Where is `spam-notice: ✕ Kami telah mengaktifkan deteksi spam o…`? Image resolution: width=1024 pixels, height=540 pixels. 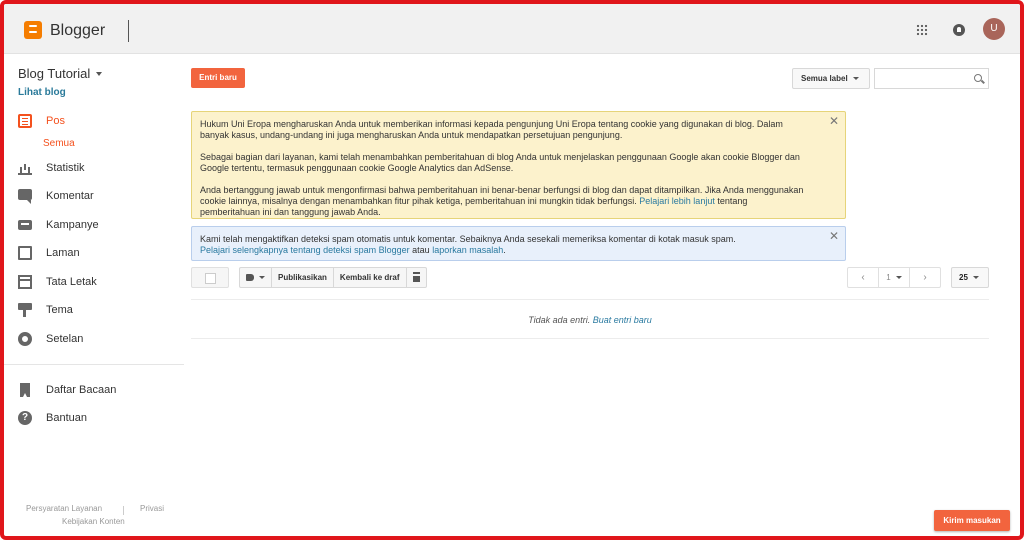
spam-notice: ✕ Kami telah mengaktifkan deteksi spam o… is located at coordinates (518, 243).